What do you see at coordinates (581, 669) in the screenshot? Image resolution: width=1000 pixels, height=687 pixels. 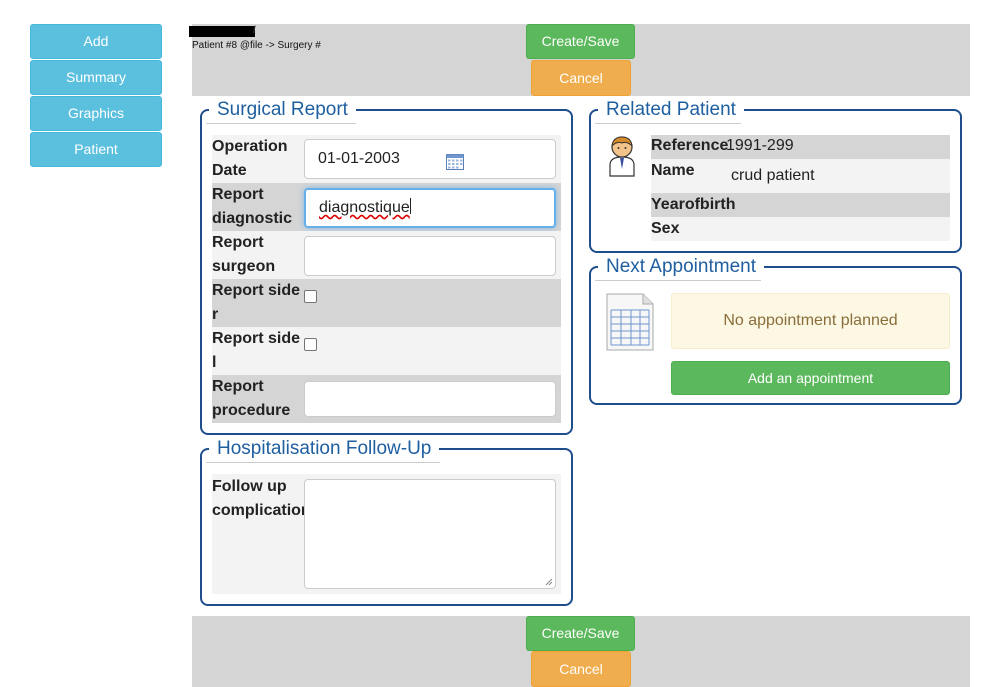 I see `cancel-button-bottom: Cancel` at bounding box center [581, 669].